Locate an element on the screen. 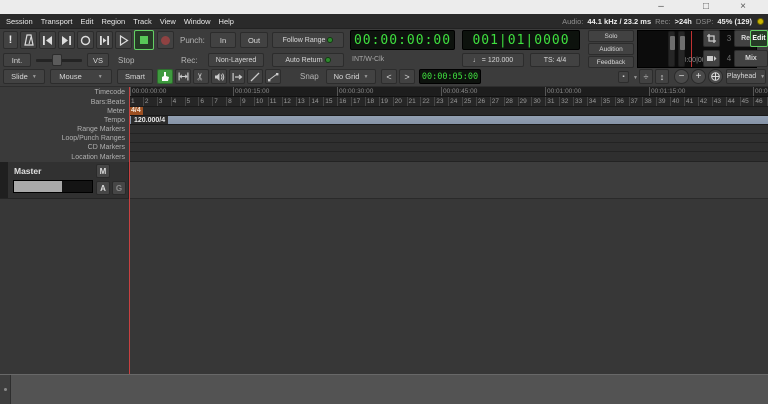 The width and height of the screenshot is (768, 404). minimize-button: – is located at coordinates (661, 7).